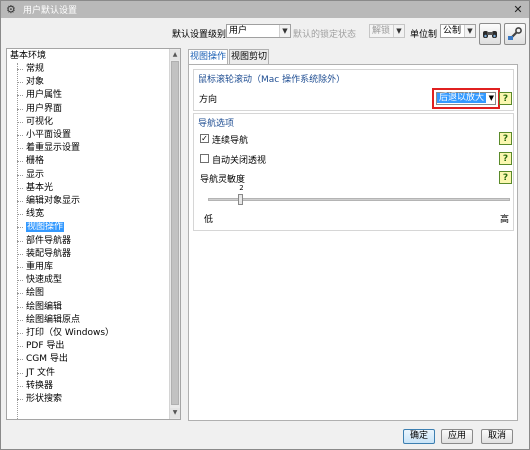 Image resolution: width=530 pixels, height=450 pixels. What do you see at coordinates (325, 35) in the screenshot?
I see `lock-state-label: 默认的锁定状态` at bounding box center [325, 35].